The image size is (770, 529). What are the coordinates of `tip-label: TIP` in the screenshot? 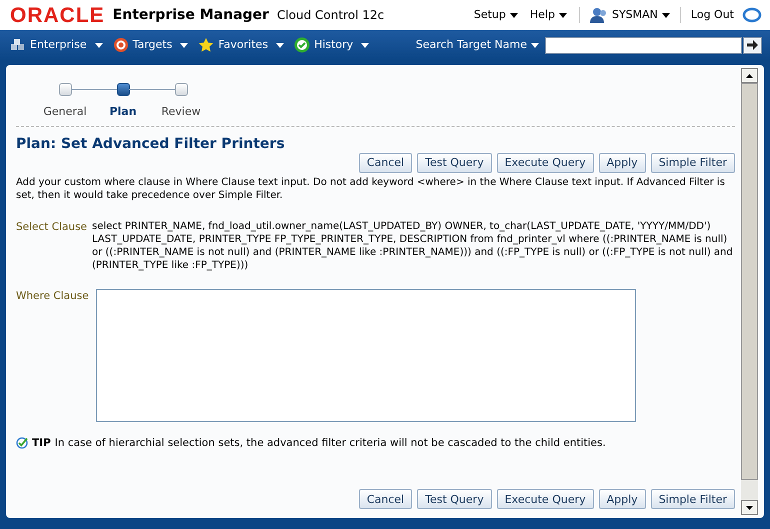 It's located at (41, 443).